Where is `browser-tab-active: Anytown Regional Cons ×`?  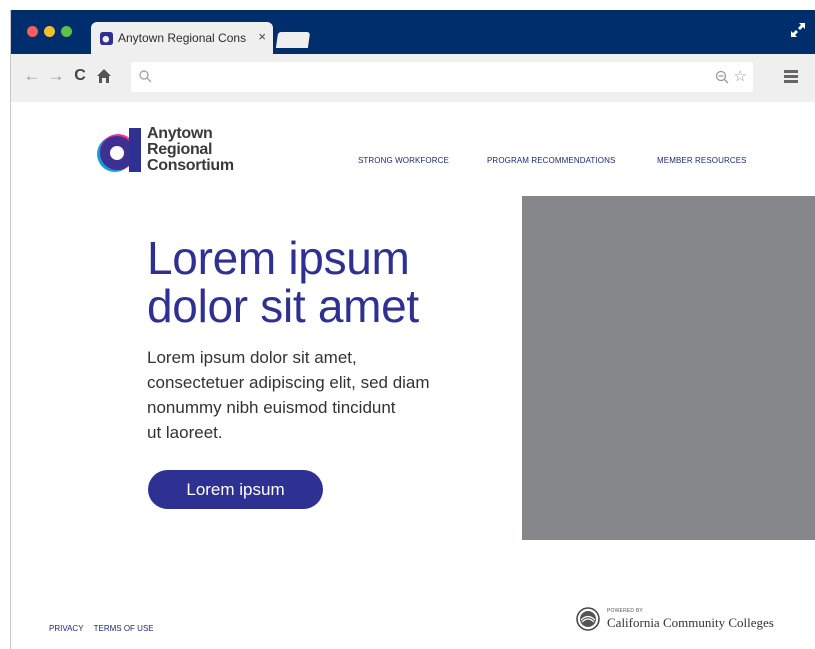
browser-tab-active: Anytown Regional Cons × is located at coordinates (182, 38).